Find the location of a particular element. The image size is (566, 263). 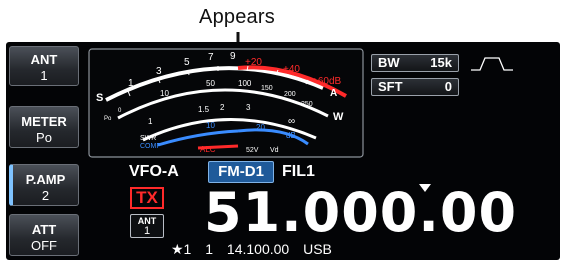

tx-indicator: TX is located at coordinates (147, 198).